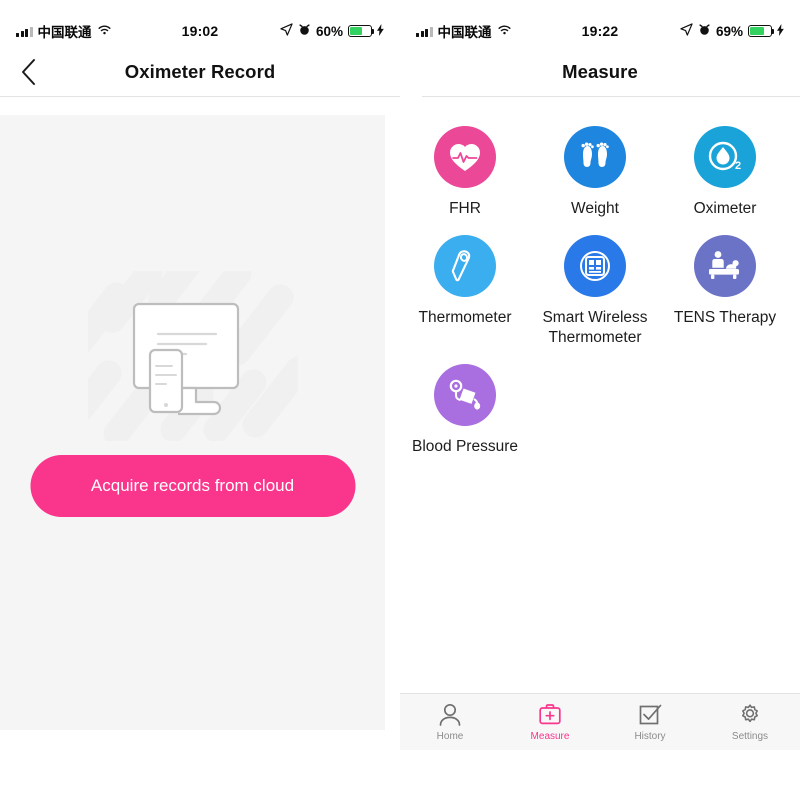  I want to click on measure-item-oximeter: 2 Oximeter, so click(725, 172).